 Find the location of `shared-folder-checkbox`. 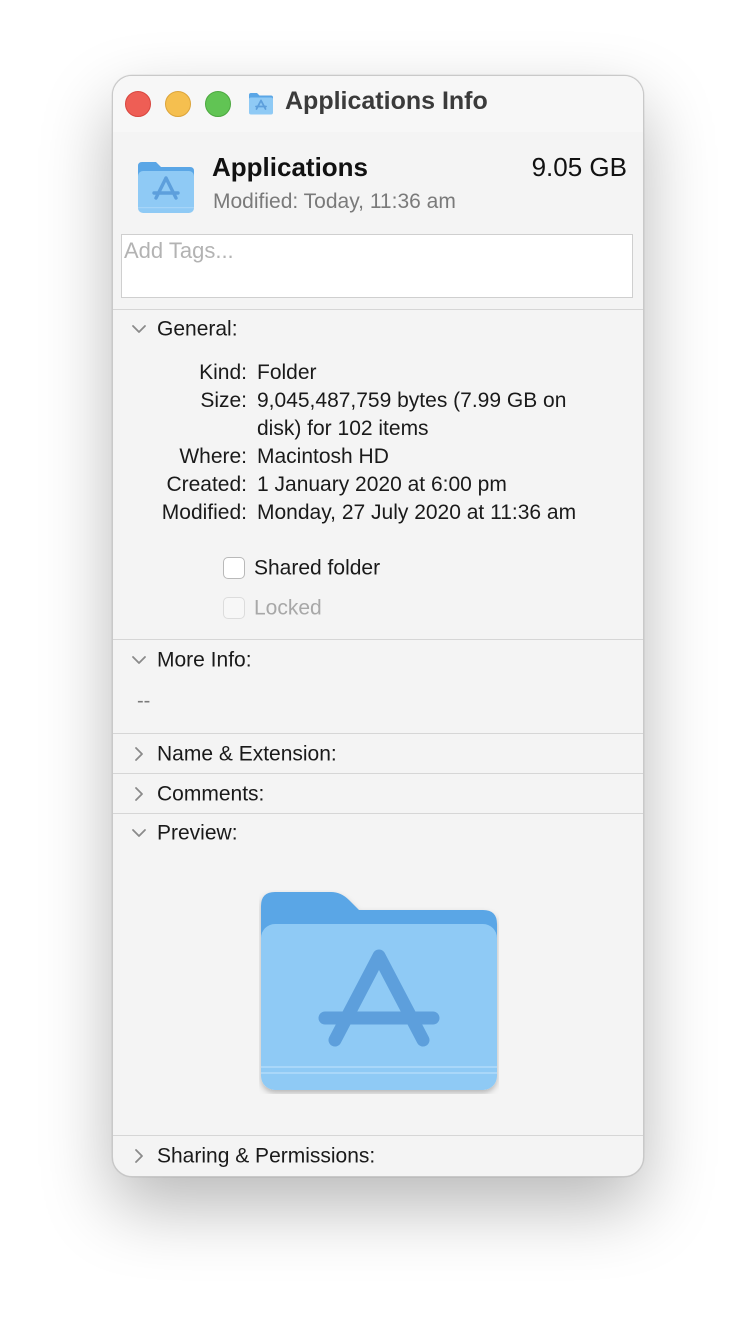

shared-folder-checkbox is located at coordinates (234, 568).